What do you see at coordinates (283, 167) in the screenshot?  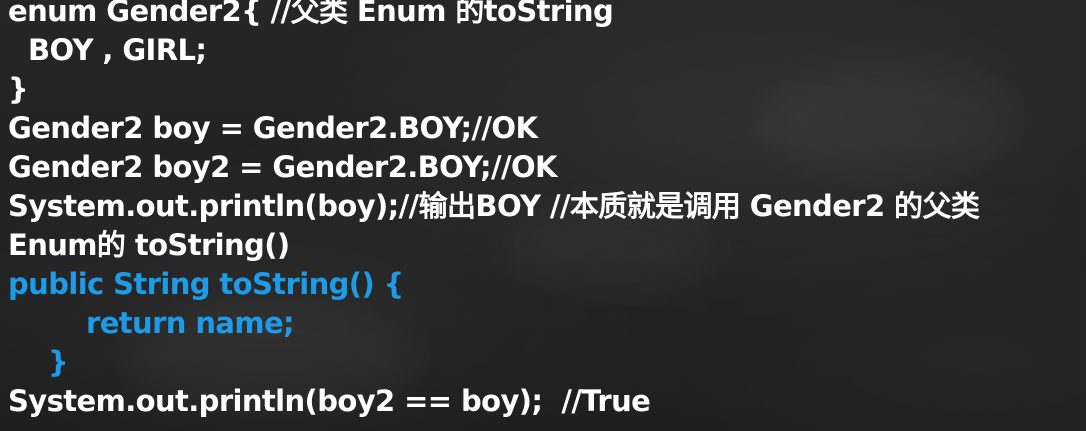 I see `code-line-boy2-assign: Gender2 boy2 = Gender2.BOY;//OK` at bounding box center [283, 167].